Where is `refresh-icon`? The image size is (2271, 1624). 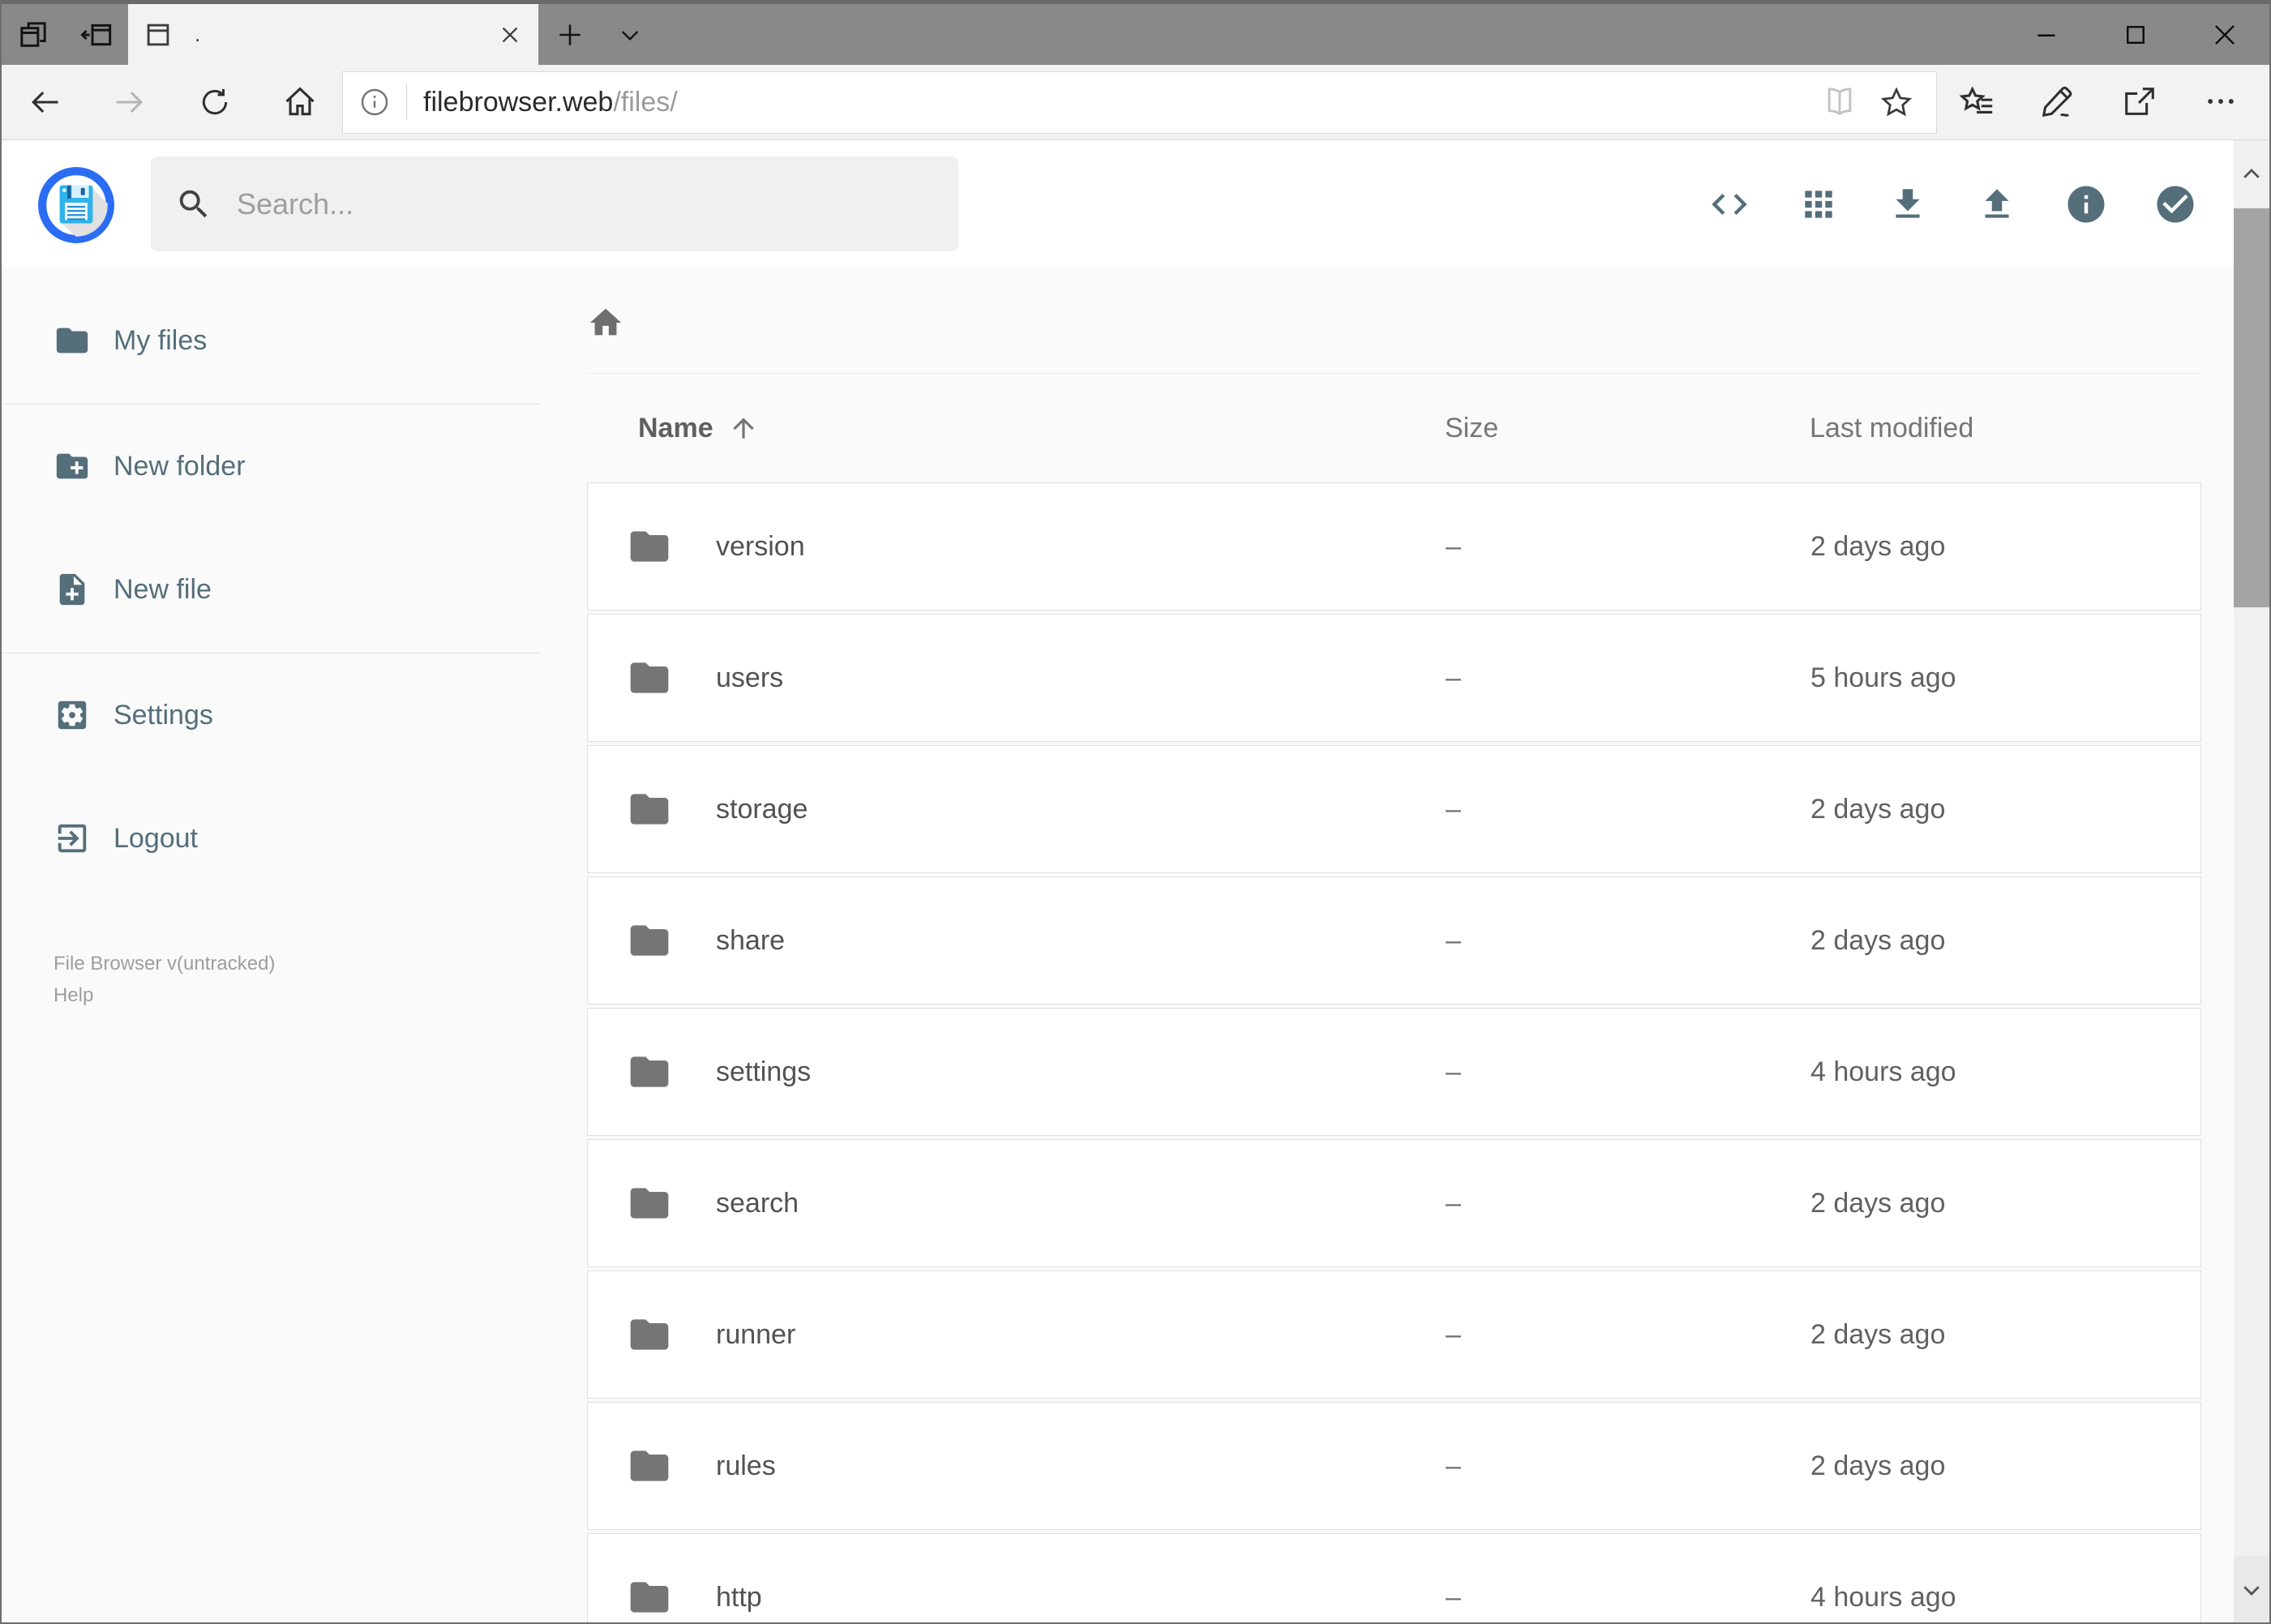
refresh-icon is located at coordinates (215, 102).